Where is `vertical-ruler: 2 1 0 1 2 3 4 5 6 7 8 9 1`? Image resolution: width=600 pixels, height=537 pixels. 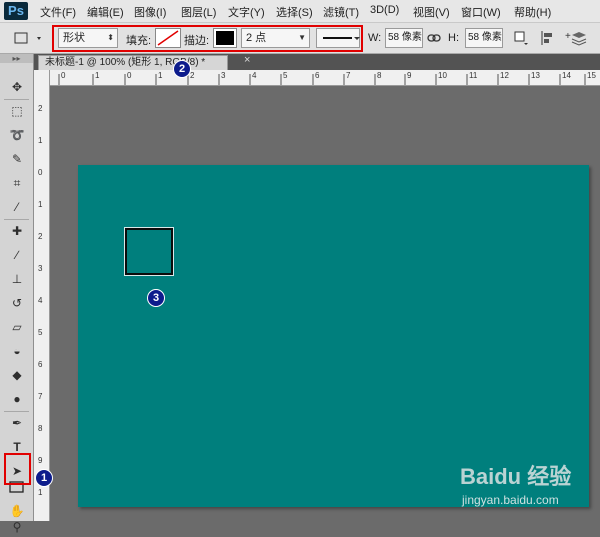 vertical-ruler: 2 1 0 1 2 3 4 5 6 7 8 9 1 is located at coordinates (42, 295).